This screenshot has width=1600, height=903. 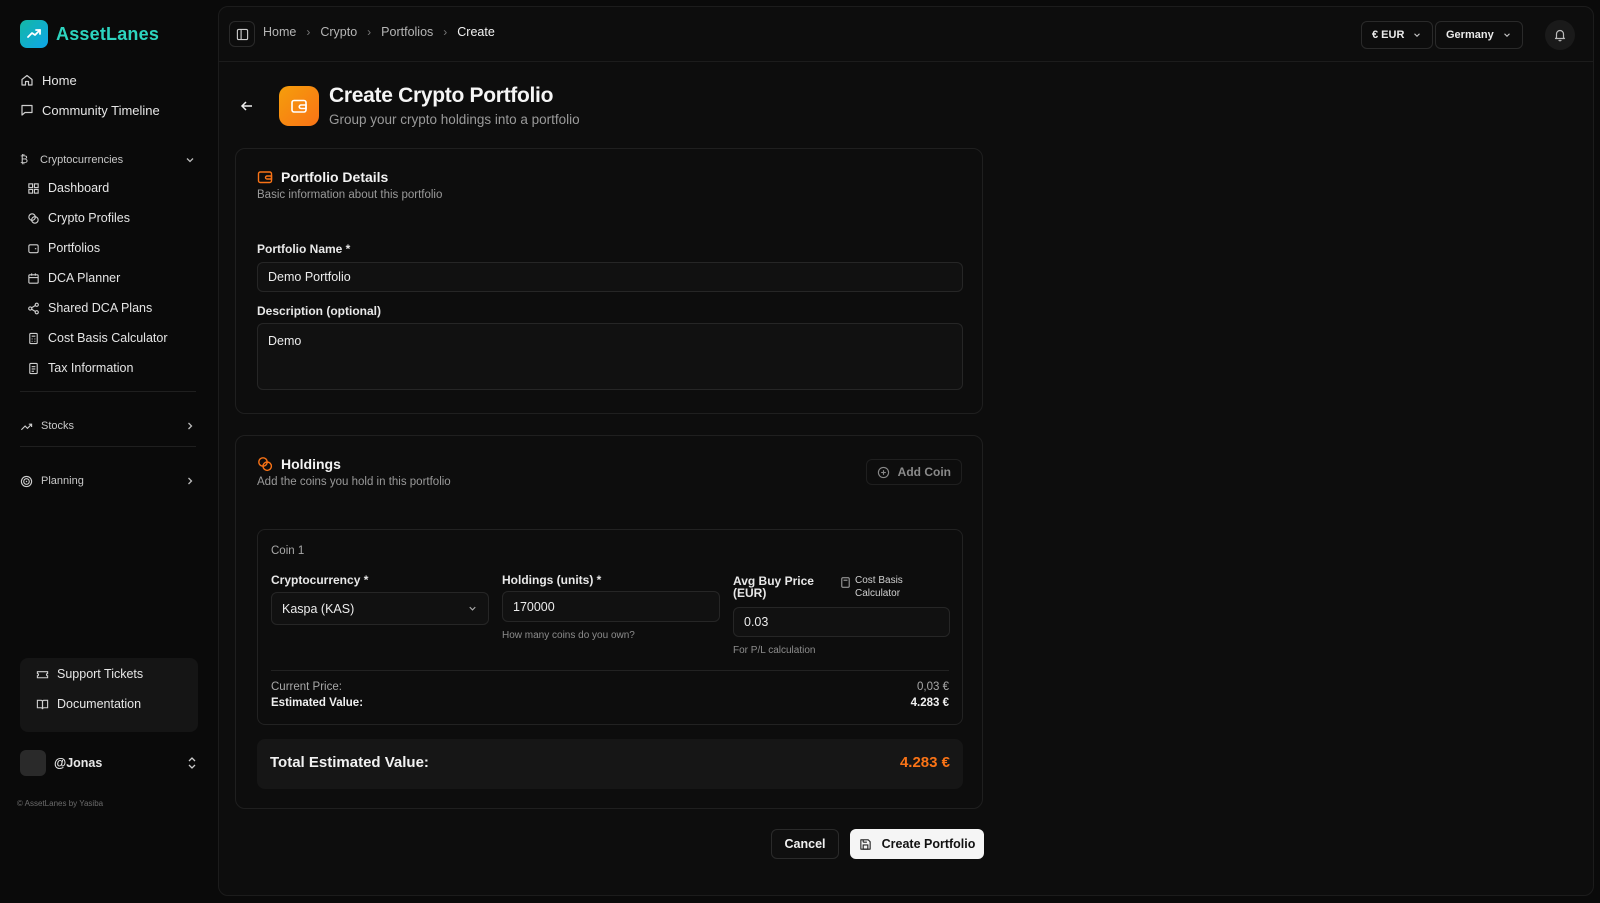 What do you see at coordinates (100, 674) in the screenshot?
I see `sidebar-item-label: Support Tickets` at bounding box center [100, 674].